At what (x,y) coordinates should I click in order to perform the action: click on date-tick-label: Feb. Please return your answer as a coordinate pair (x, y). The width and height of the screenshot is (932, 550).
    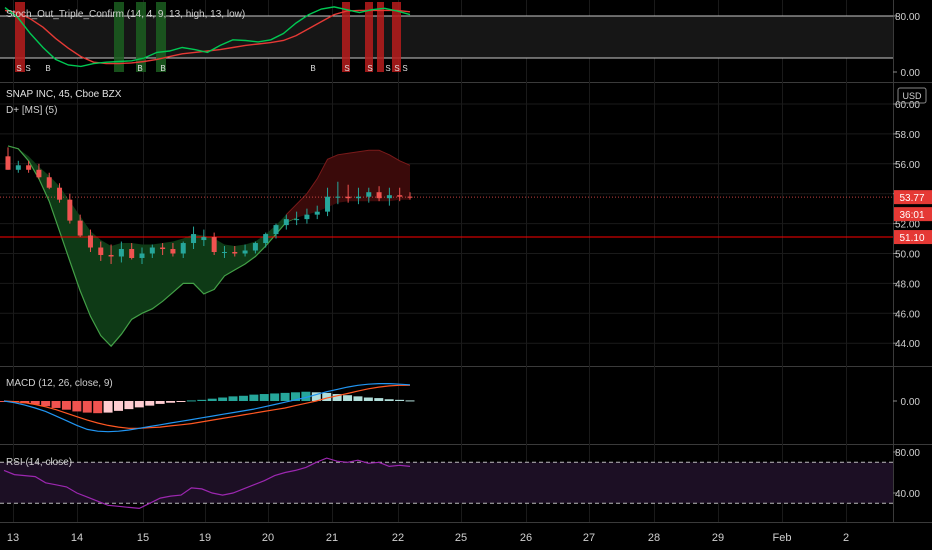
    Looking at the image, I should click on (782, 538).